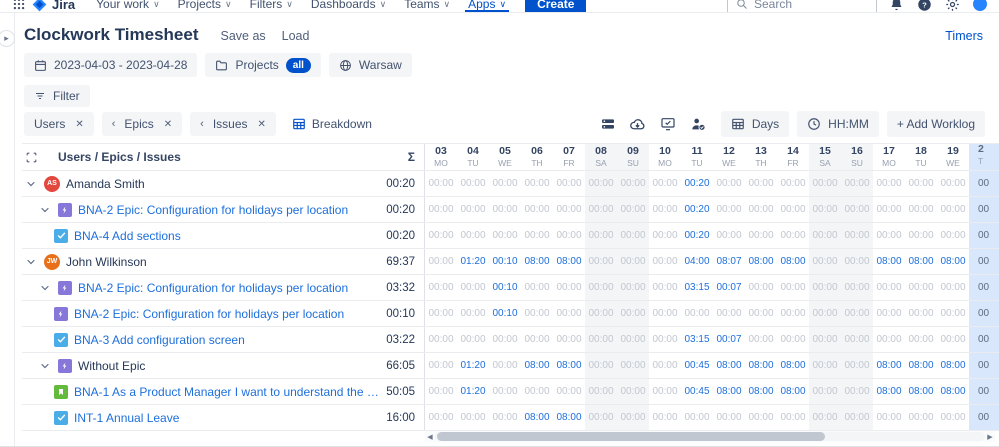 Image resolution: width=999 pixels, height=447 pixels. I want to click on nav-item-your-work: Your work ∨, so click(128, 6).